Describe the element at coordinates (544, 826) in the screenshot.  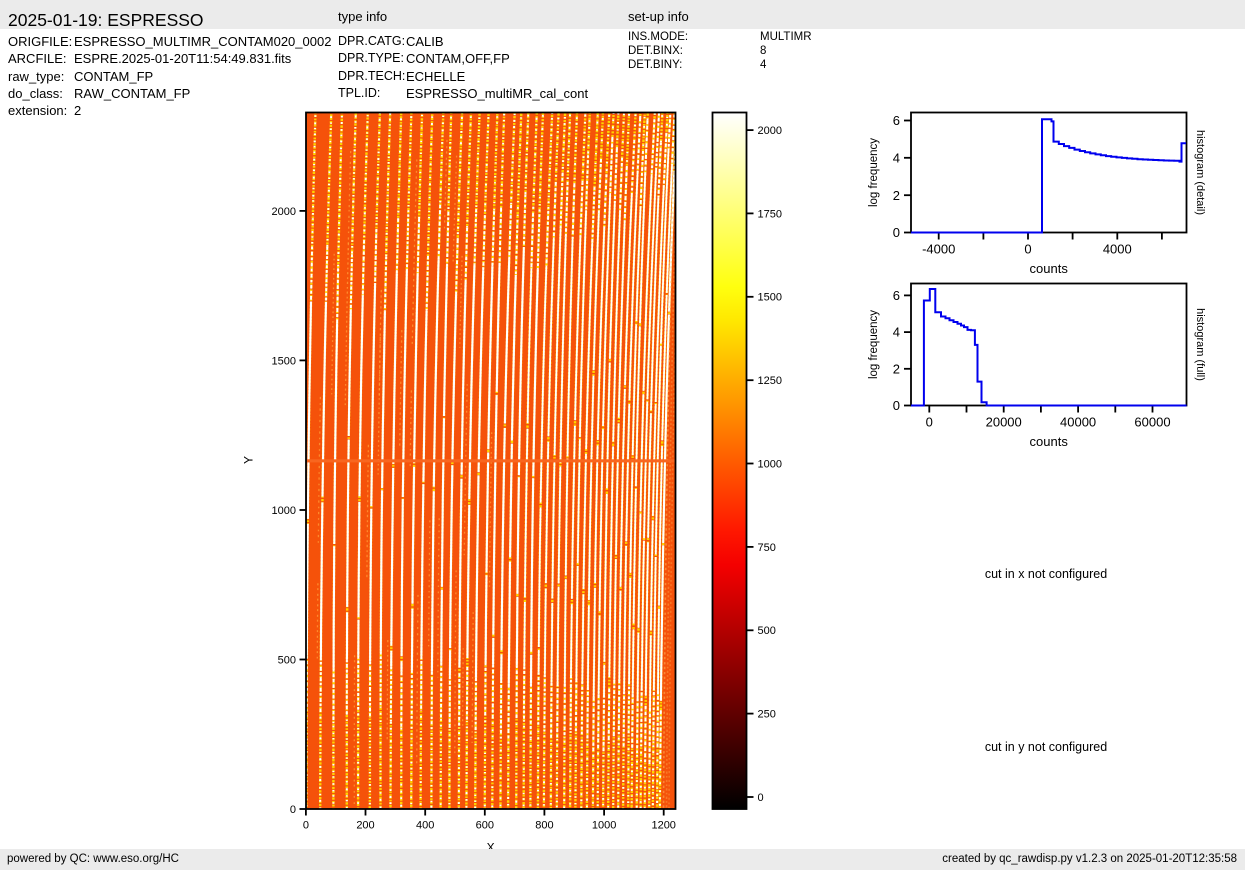
I see `svg-text: 800` at that location.